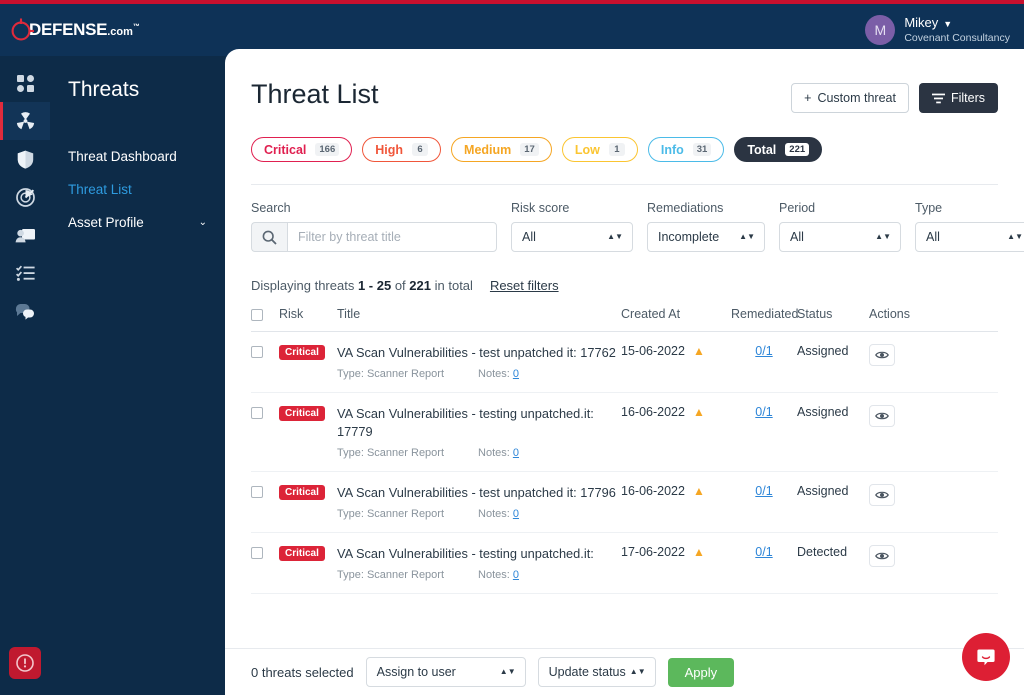  Describe the element at coordinates (308, 314) in the screenshot. I see `column-header-risk: Risk` at that location.